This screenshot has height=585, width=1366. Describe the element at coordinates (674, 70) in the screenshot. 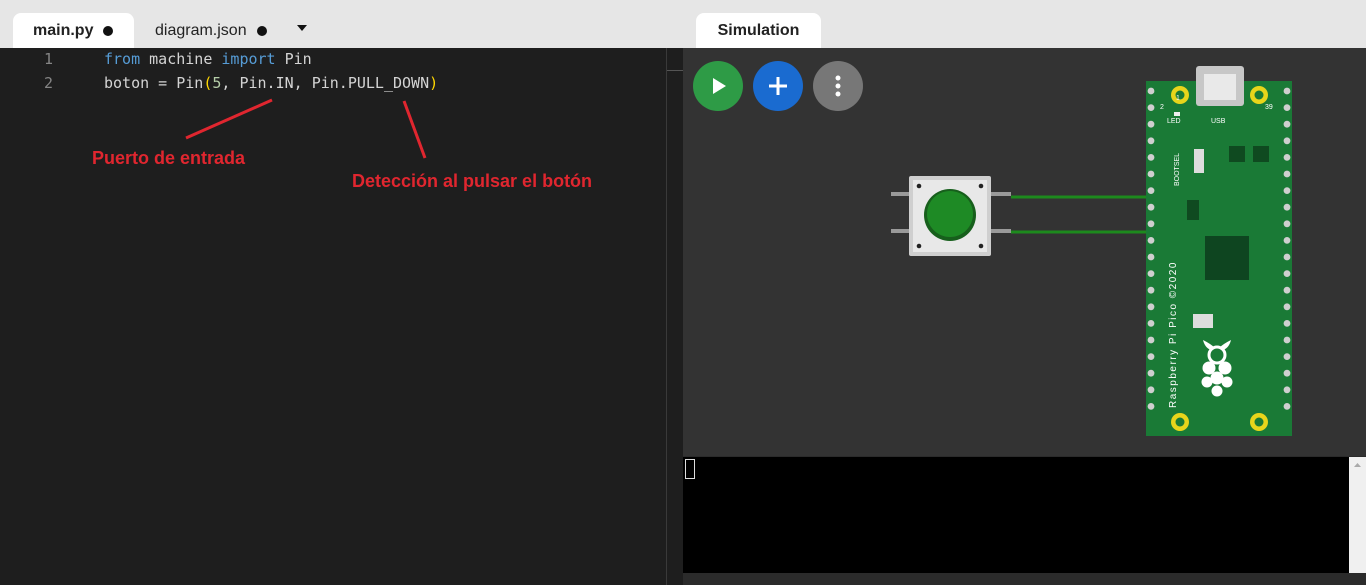

I see `overview-ruler-marker` at that location.